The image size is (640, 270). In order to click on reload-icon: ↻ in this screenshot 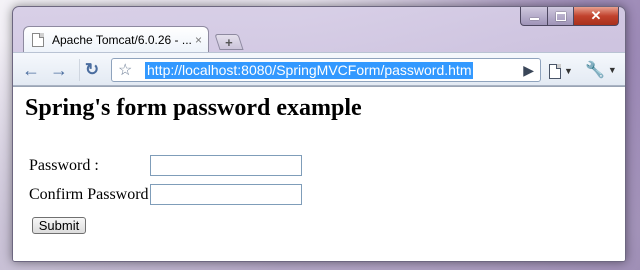, I will do `click(92, 69)`.